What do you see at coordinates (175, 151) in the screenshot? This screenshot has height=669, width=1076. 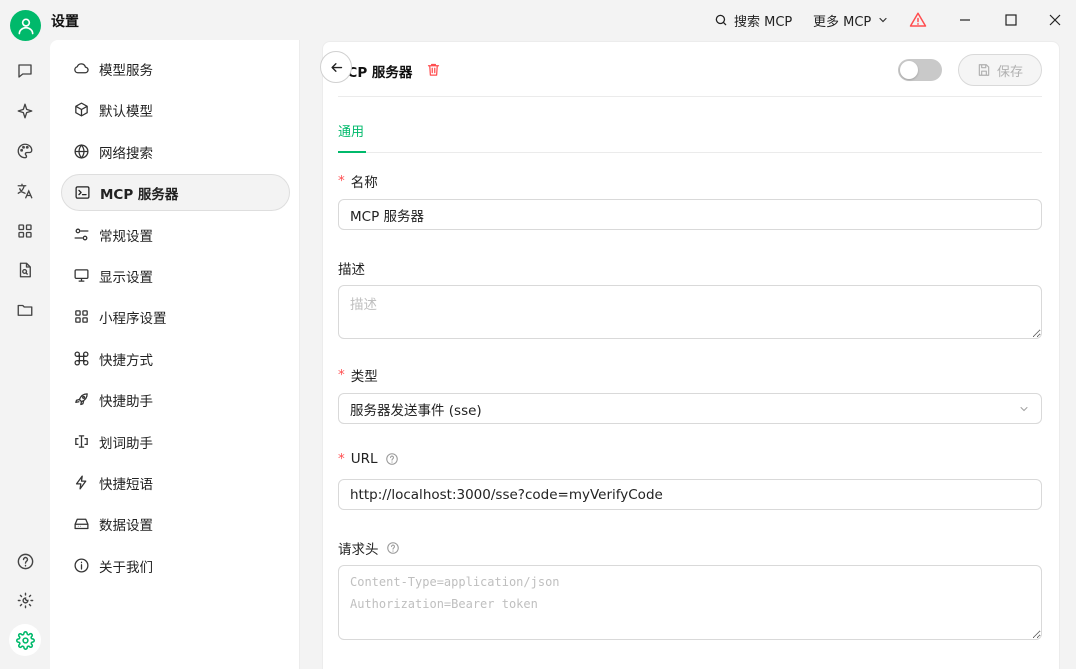 I see `menu-item-web-search: 网络搜索` at bounding box center [175, 151].